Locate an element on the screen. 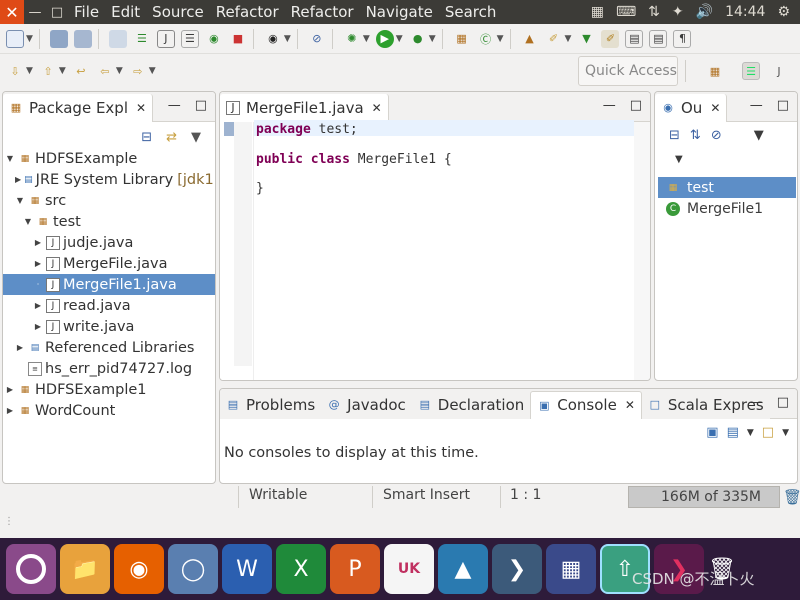 The image size is (800, 600). tab-declaration: ▤ Declaration is located at coordinates (471, 404).